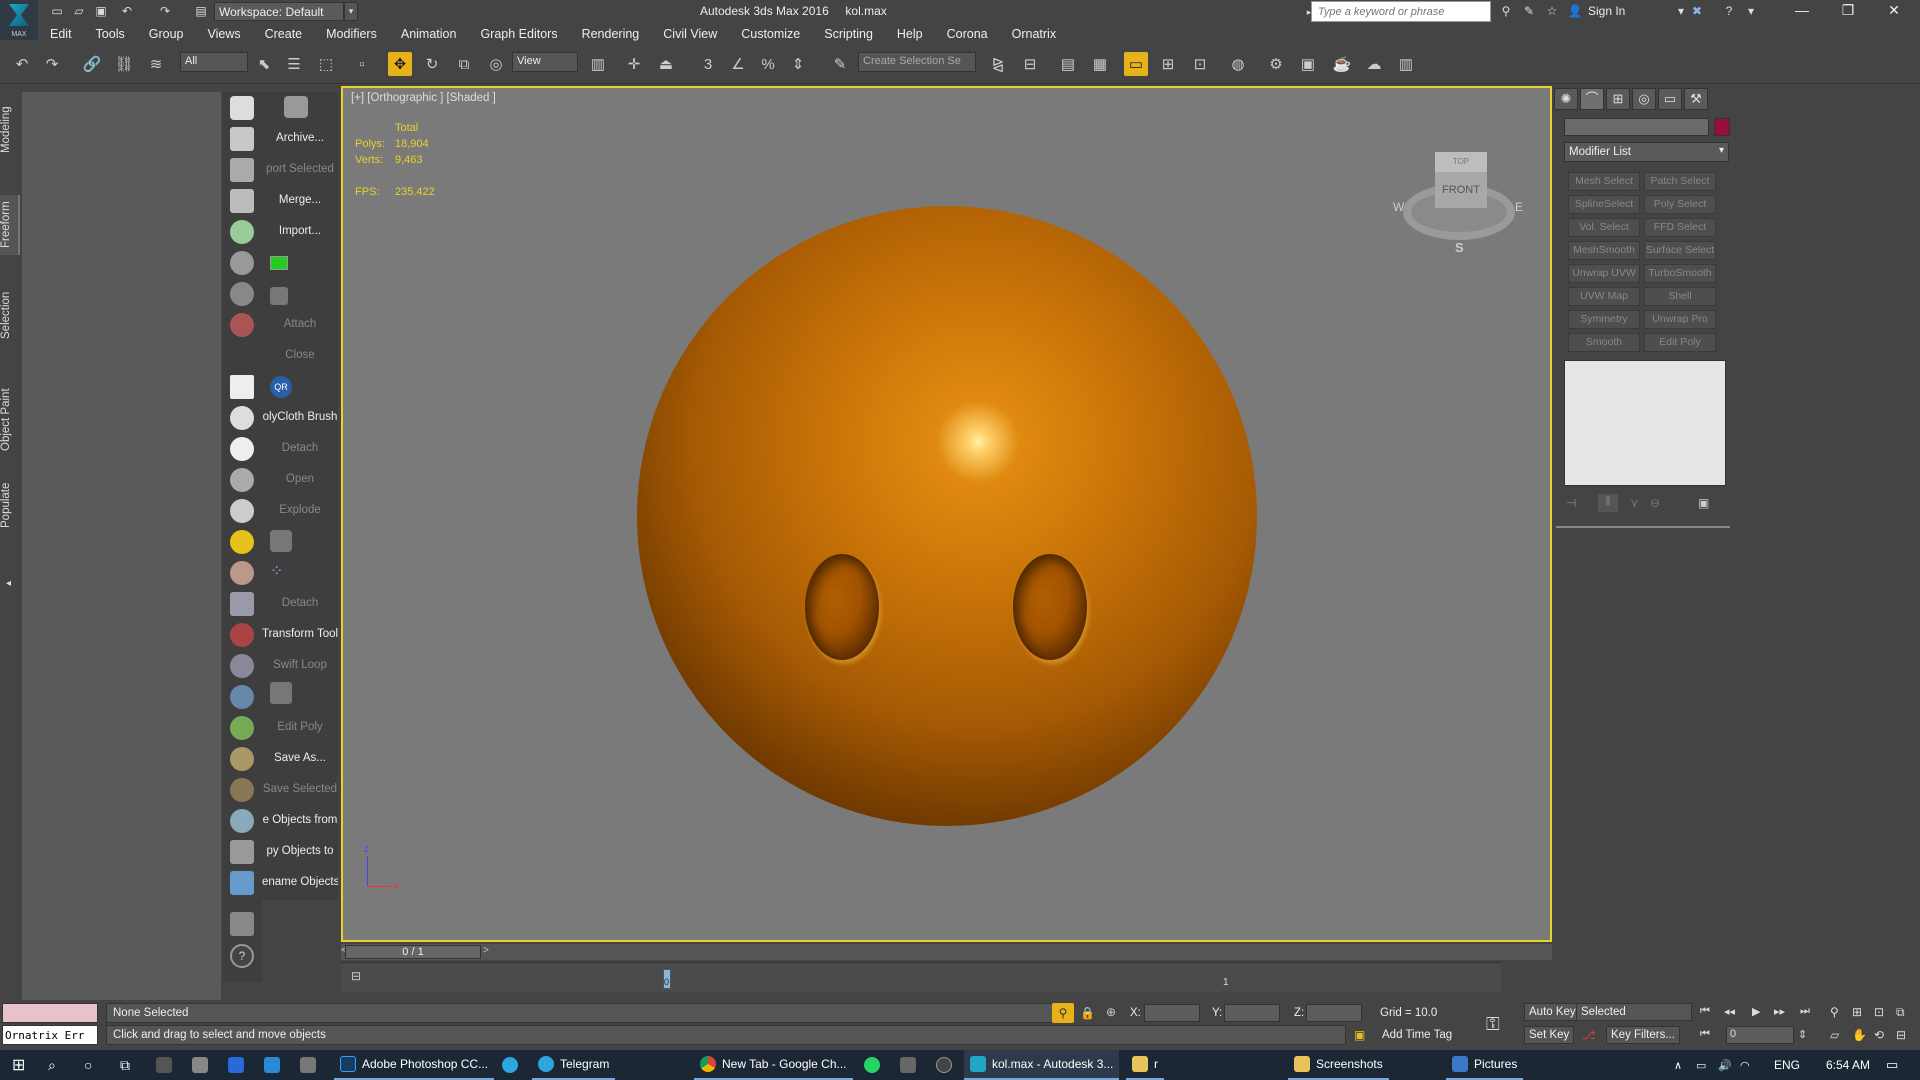 This screenshot has height=1080, width=1920. What do you see at coordinates (242, 511) in the screenshot?
I see `cone-icon` at bounding box center [242, 511].